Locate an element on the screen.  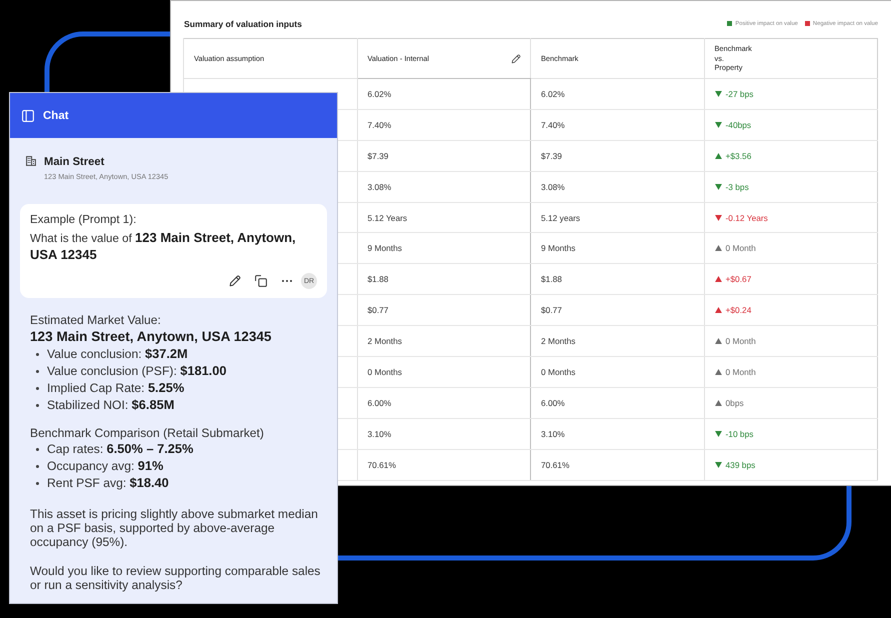
delta-value: -0.12 Years is located at coordinates (747, 217).